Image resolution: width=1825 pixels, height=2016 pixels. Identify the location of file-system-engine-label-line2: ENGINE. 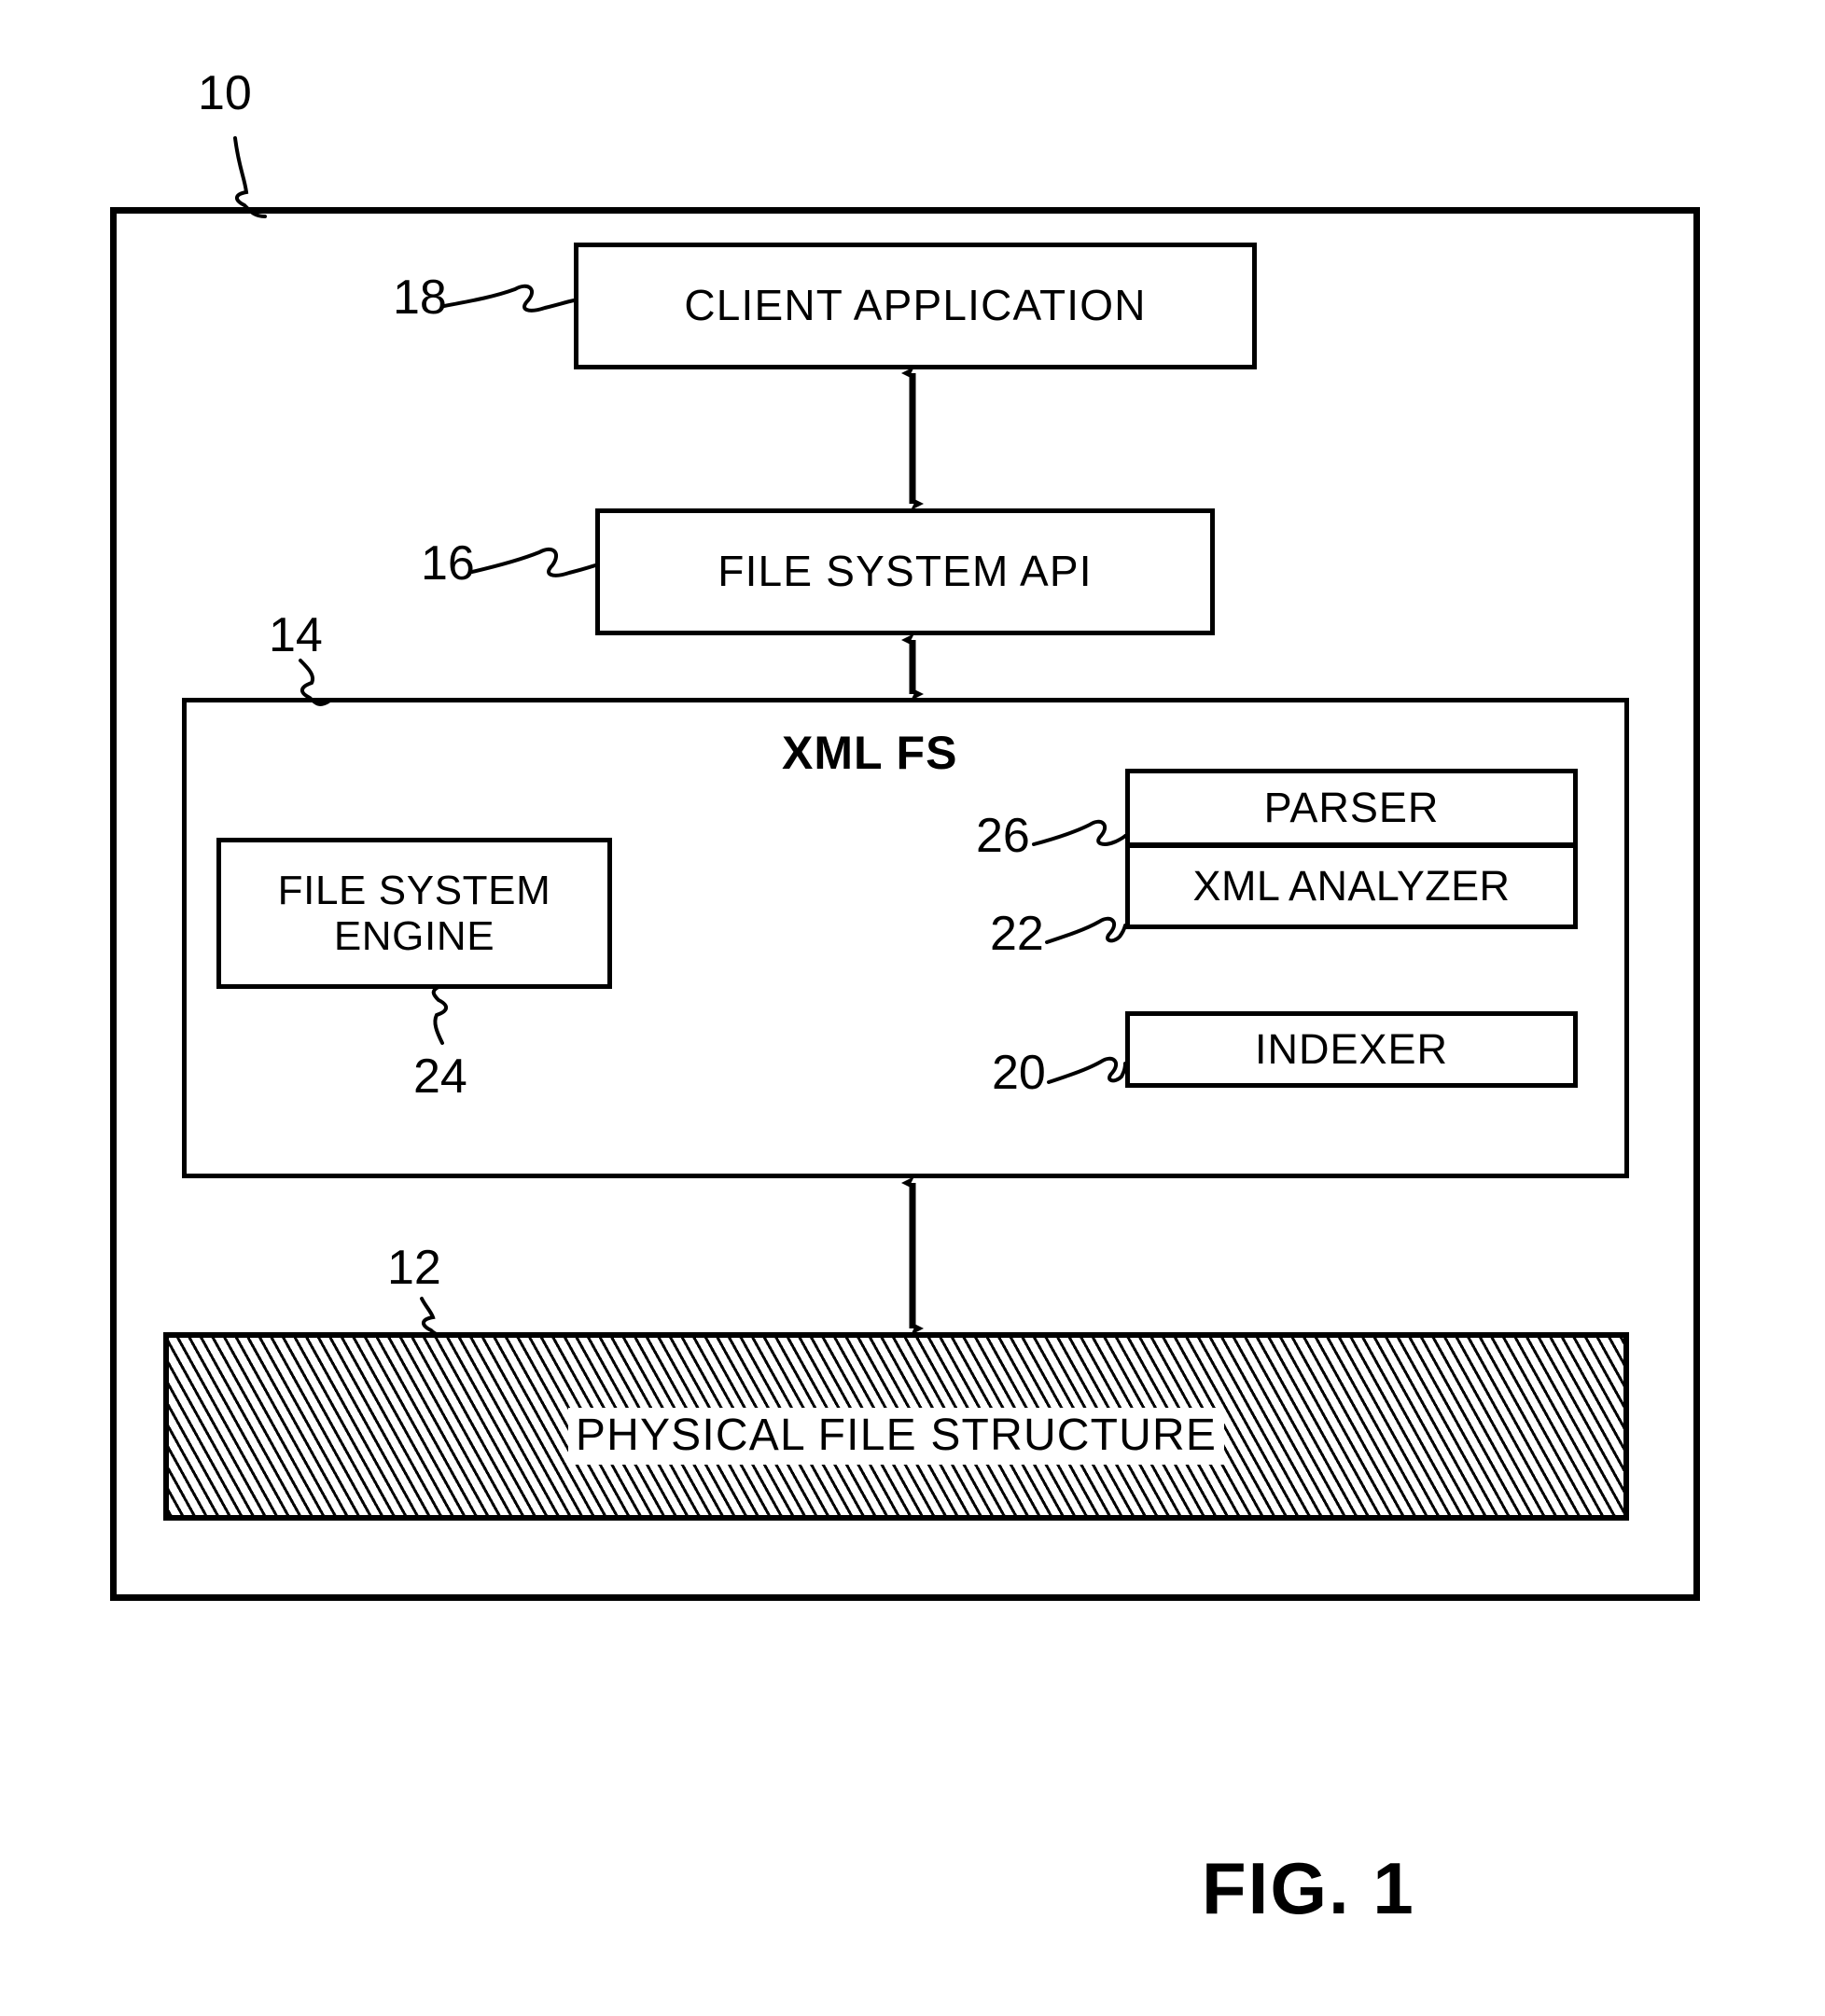
(414, 936).